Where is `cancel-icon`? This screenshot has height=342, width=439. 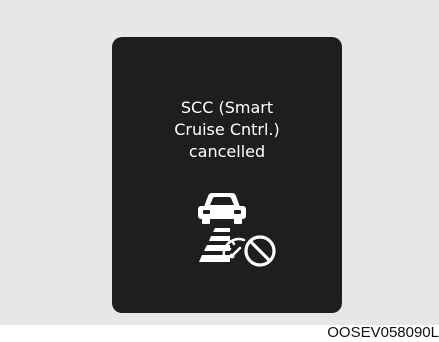
cancel-icon is located at coordinates (260, 251).